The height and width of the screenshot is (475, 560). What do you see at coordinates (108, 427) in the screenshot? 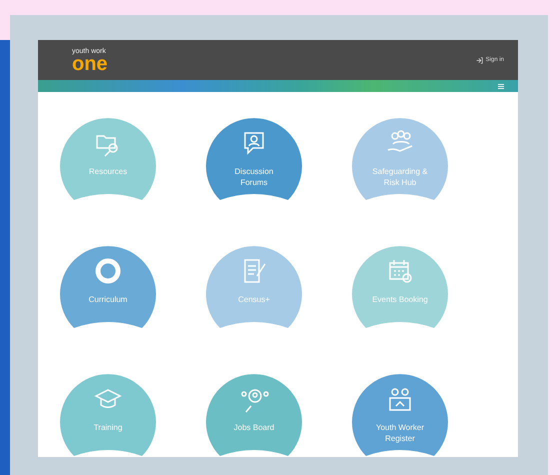
I see `tile-label: Training` at bounding box center [108, 427].